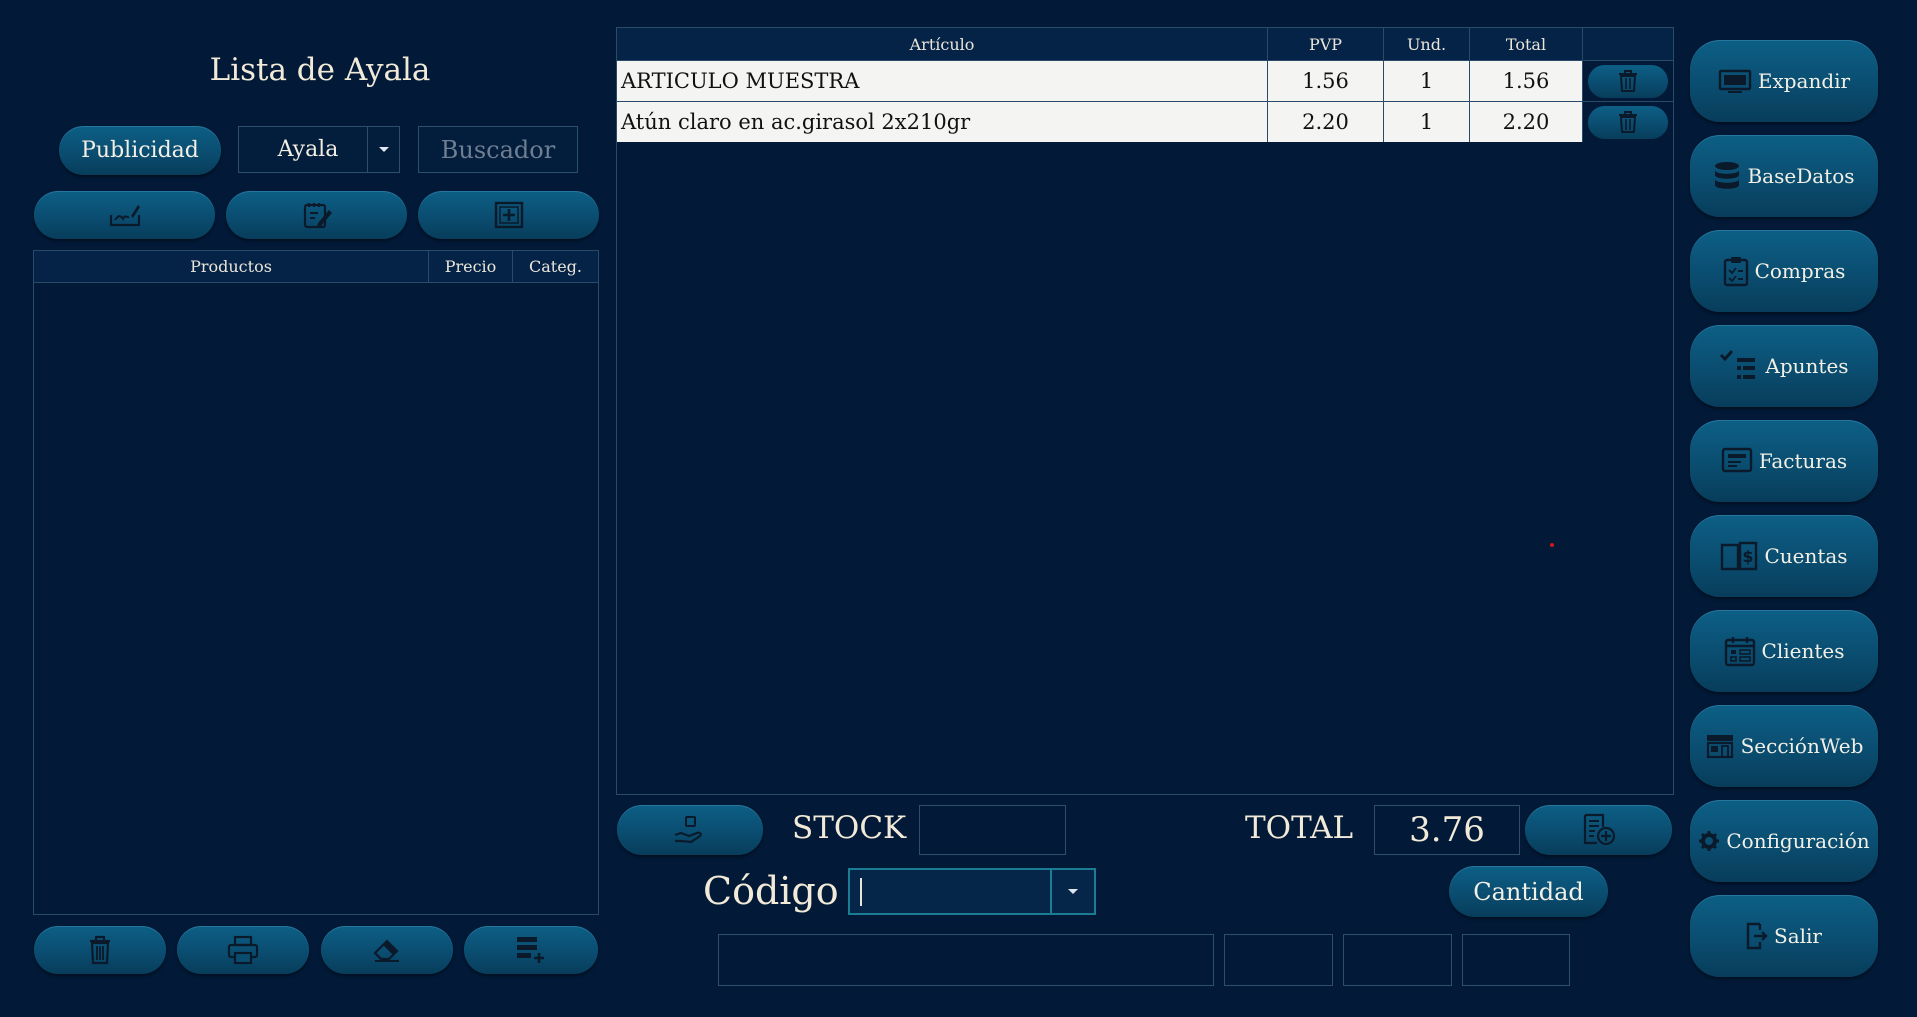 Image resolution: width=1917 pixels, height=1017 pixels. I want to click on stock-button, so click(690, 830).